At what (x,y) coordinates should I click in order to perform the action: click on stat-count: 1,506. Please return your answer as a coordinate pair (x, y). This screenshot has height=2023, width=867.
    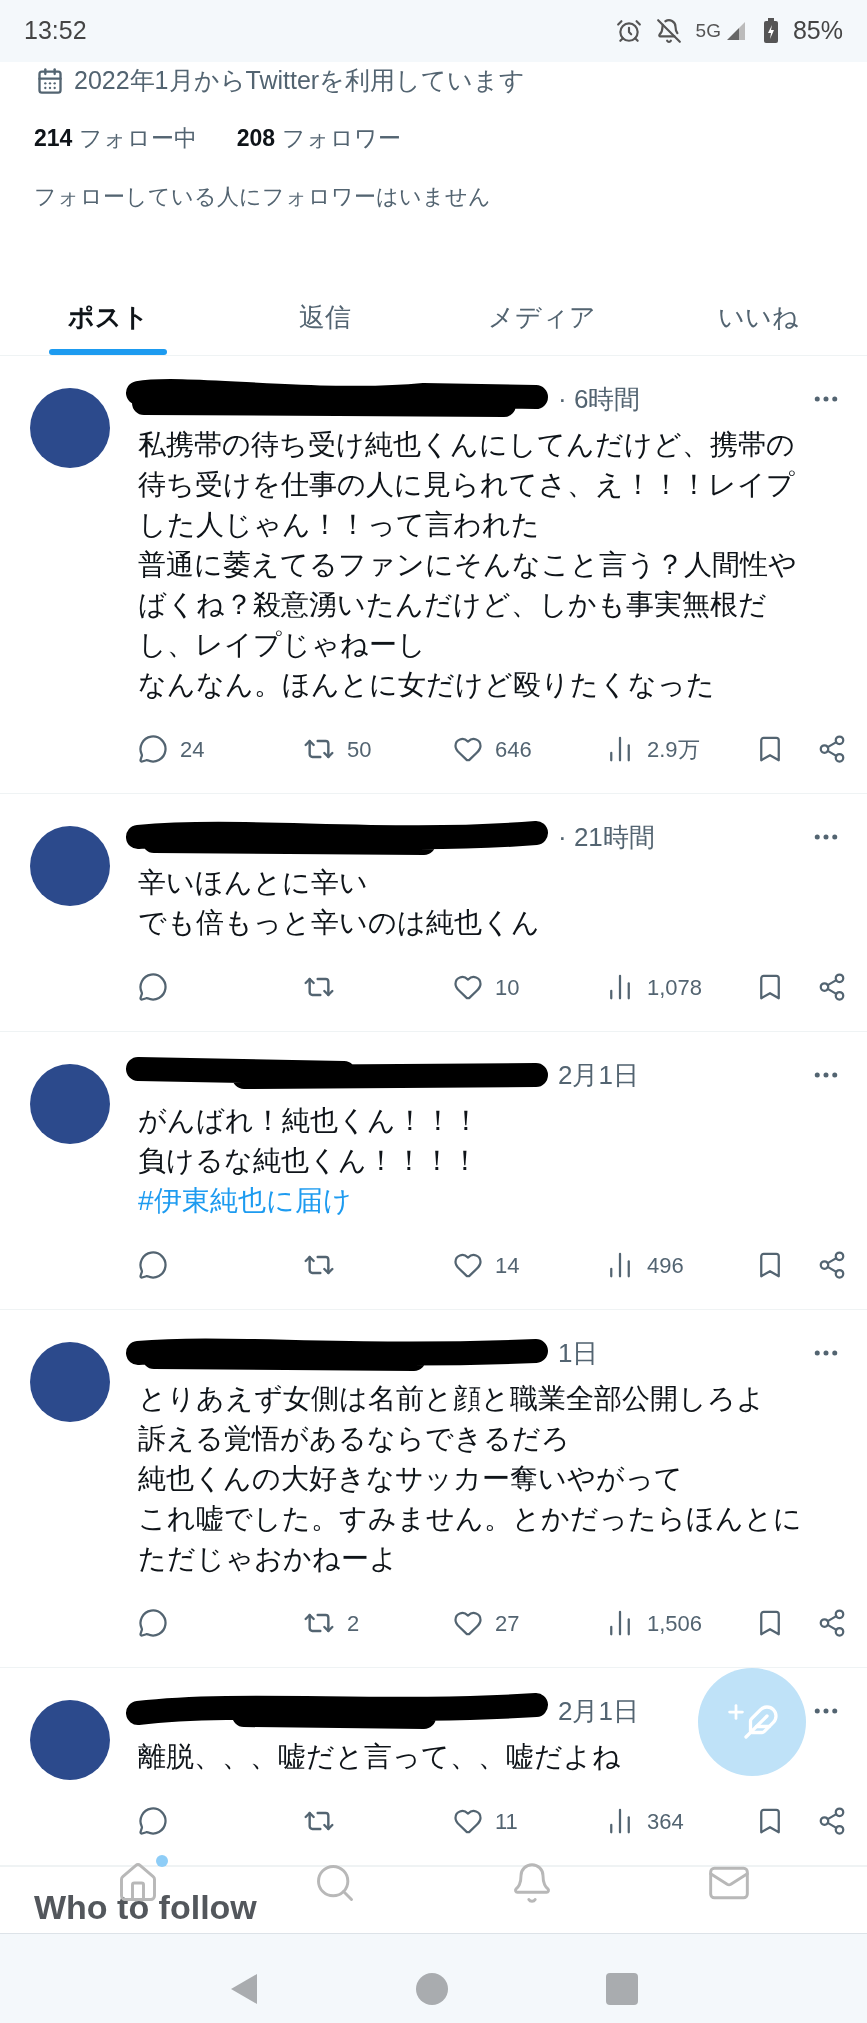
    Looking at the image, I should click on (675, 1623).